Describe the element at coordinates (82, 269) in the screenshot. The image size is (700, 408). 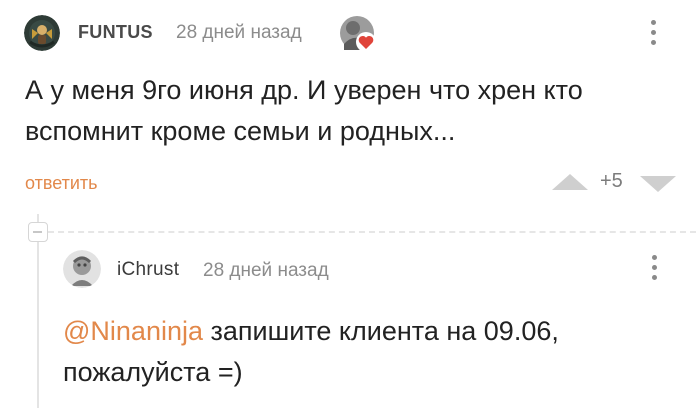
I see `avatar-ichrust` at that location.